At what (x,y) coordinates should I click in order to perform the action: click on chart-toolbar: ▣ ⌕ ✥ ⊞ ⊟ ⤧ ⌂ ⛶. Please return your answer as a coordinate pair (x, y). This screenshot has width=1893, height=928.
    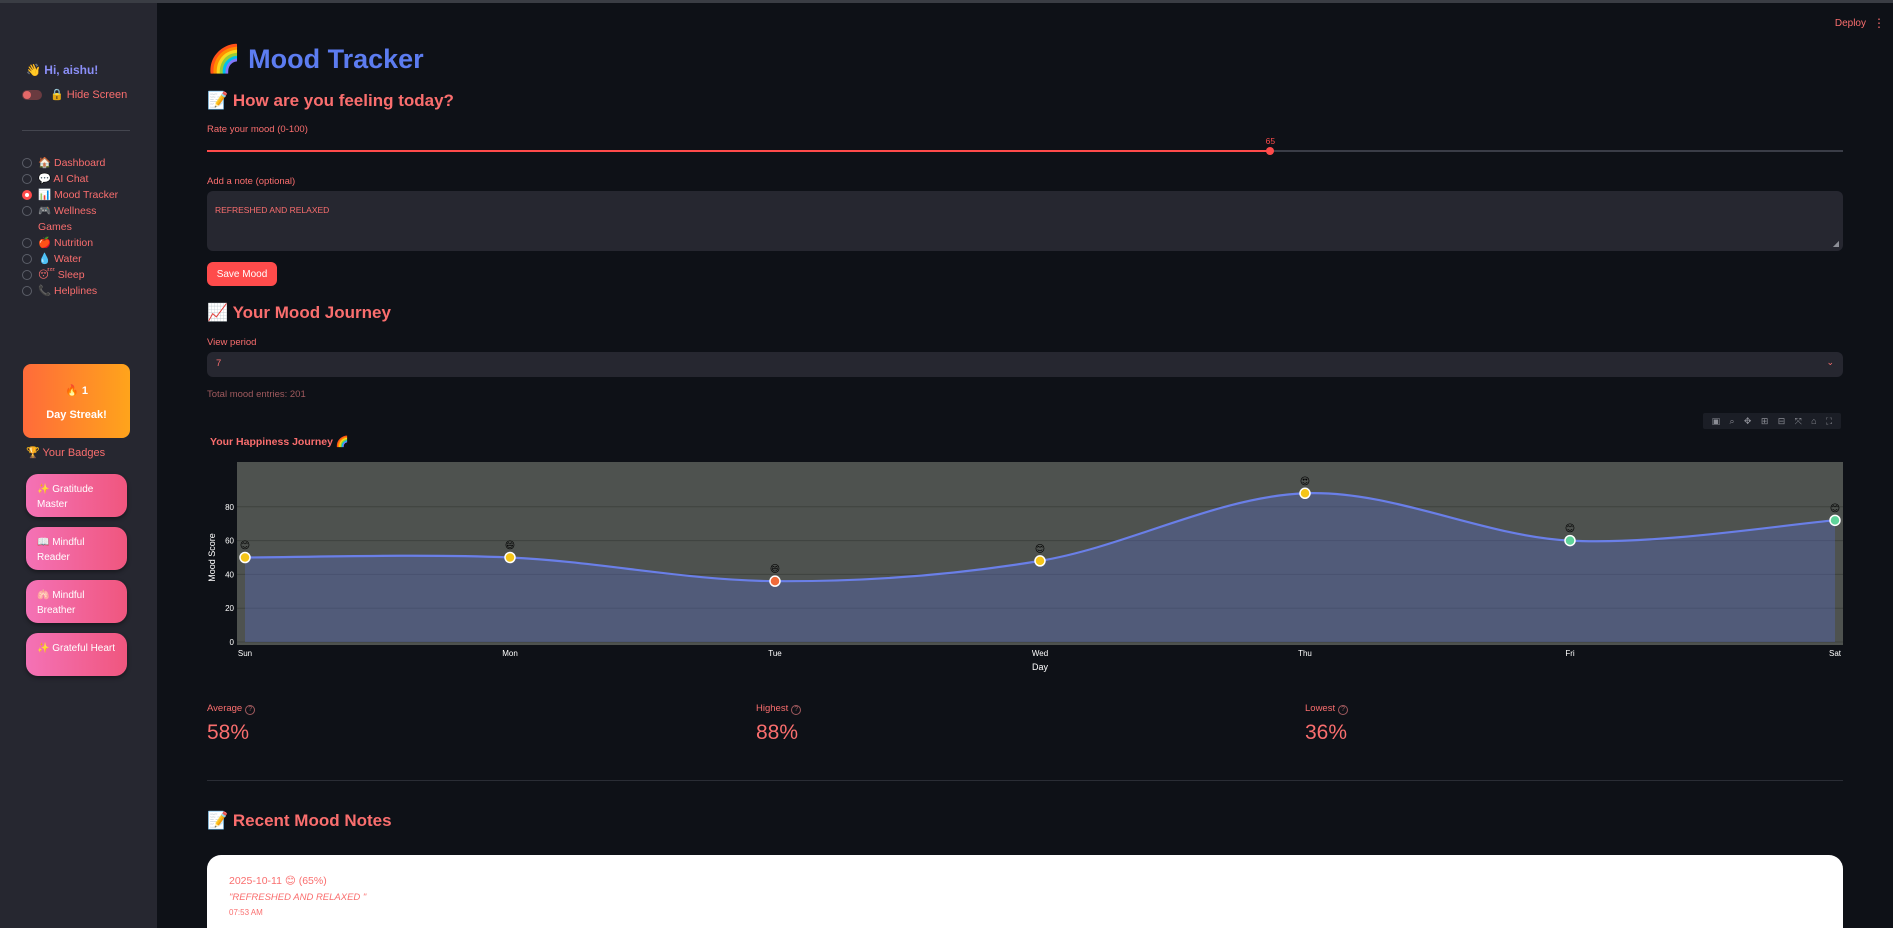
    Looking at the image, I should click on (1772, 421).